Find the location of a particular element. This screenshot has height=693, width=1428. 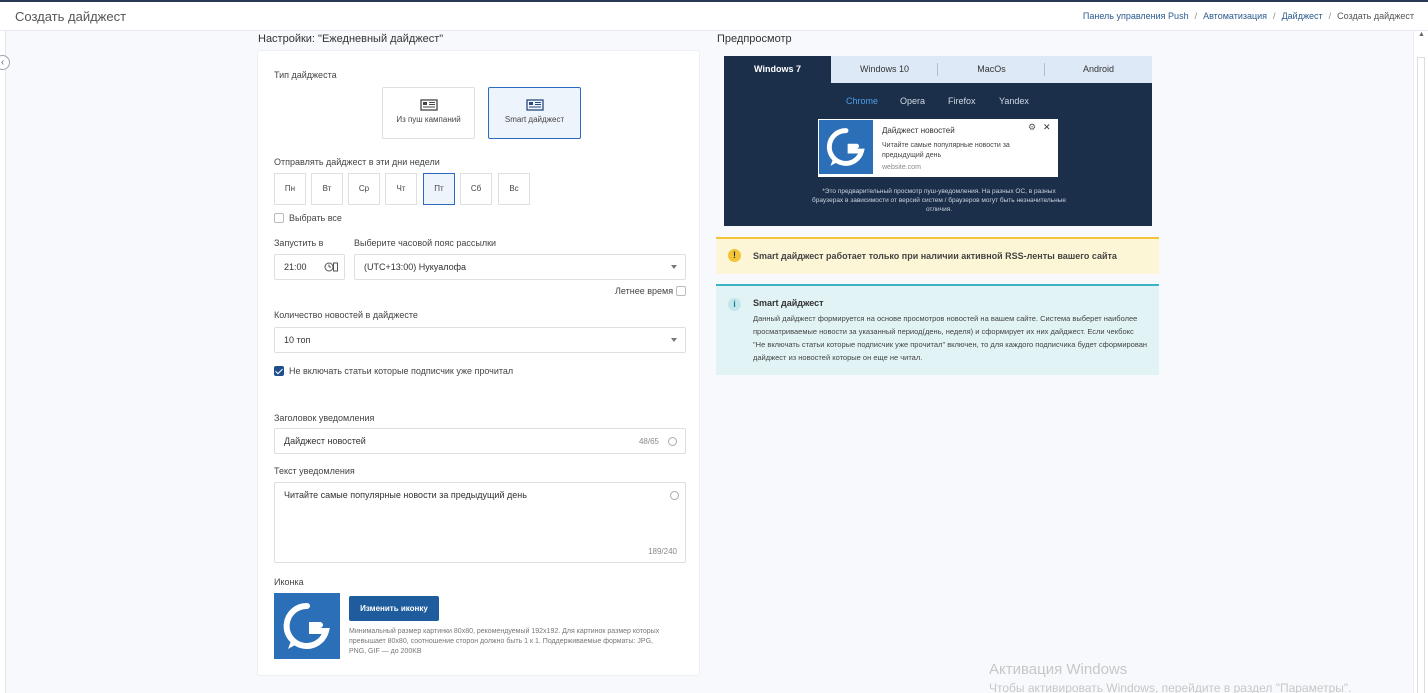

timezone-select: (UTC+13:00) Нукуалофа is located at coordinates (520, 267).